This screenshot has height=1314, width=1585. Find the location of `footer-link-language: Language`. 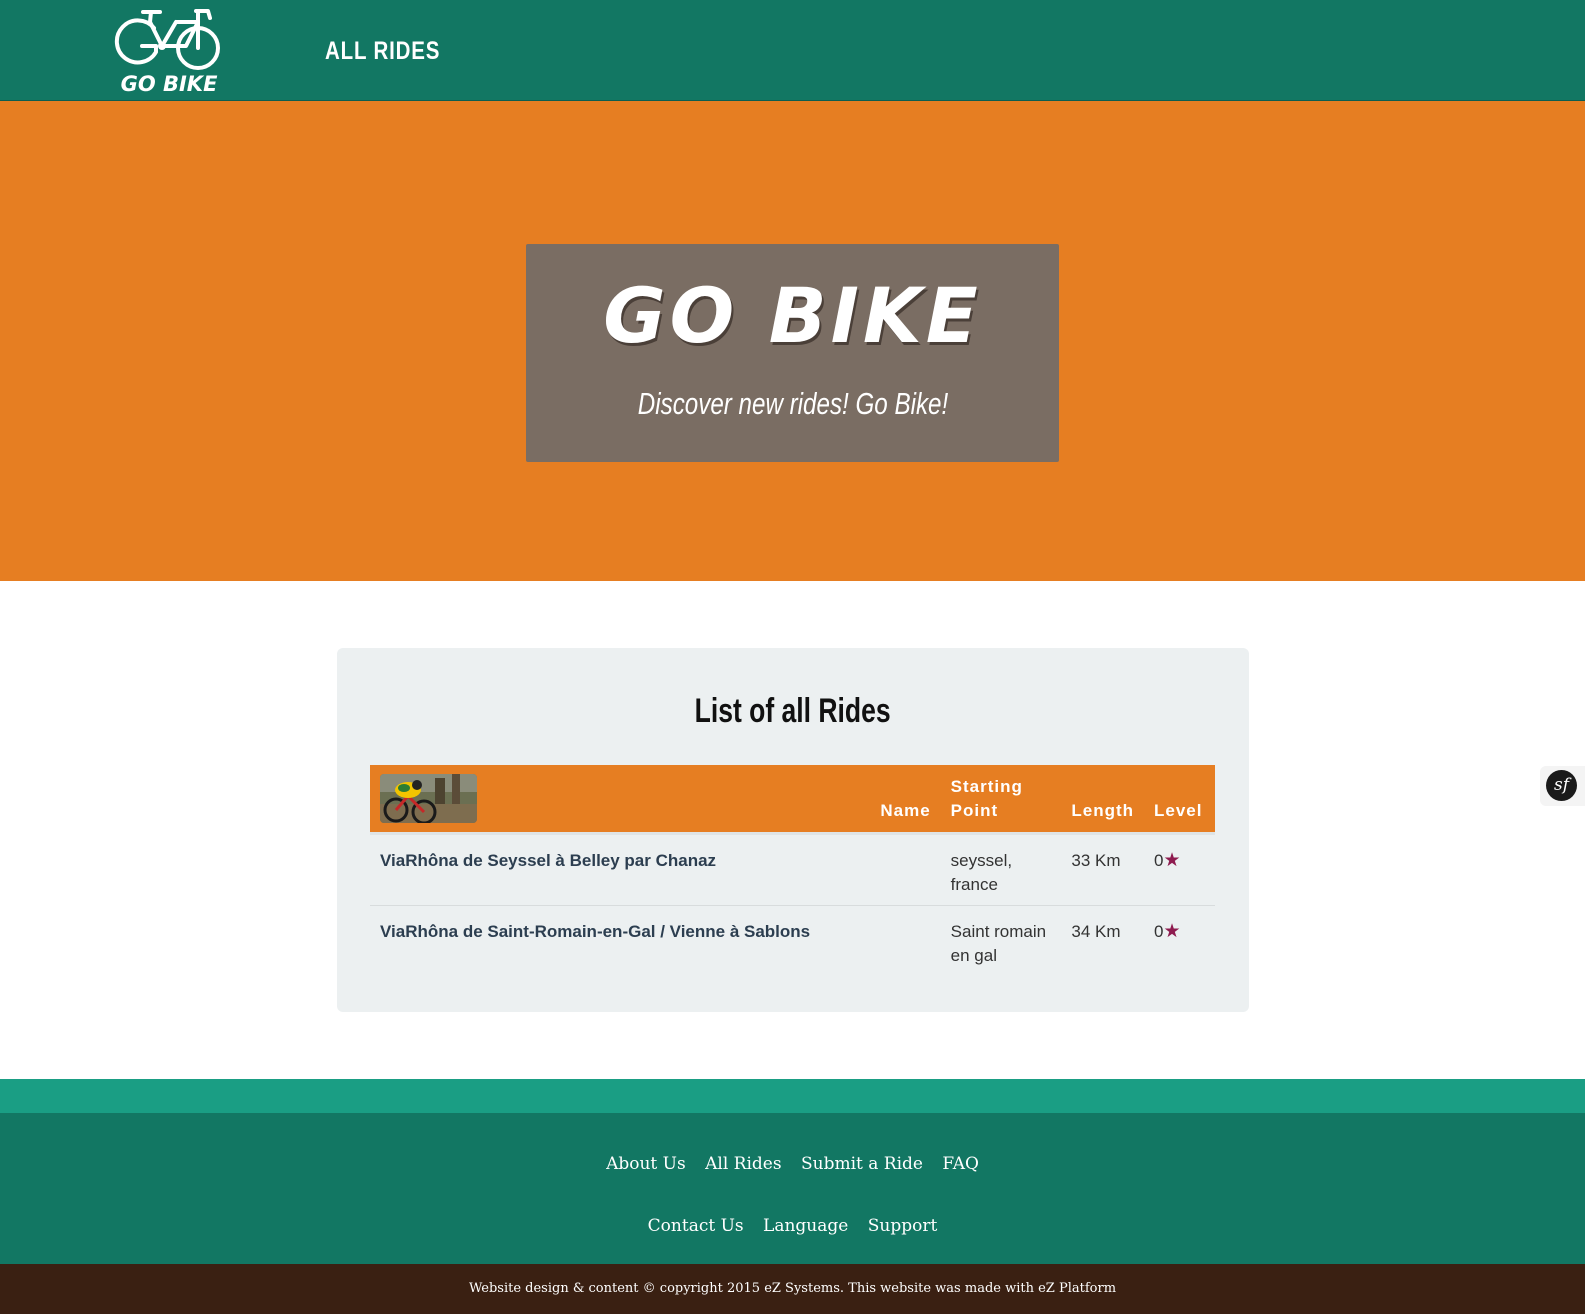

footer-link-language: Language is located at coordinates (805, 1226).